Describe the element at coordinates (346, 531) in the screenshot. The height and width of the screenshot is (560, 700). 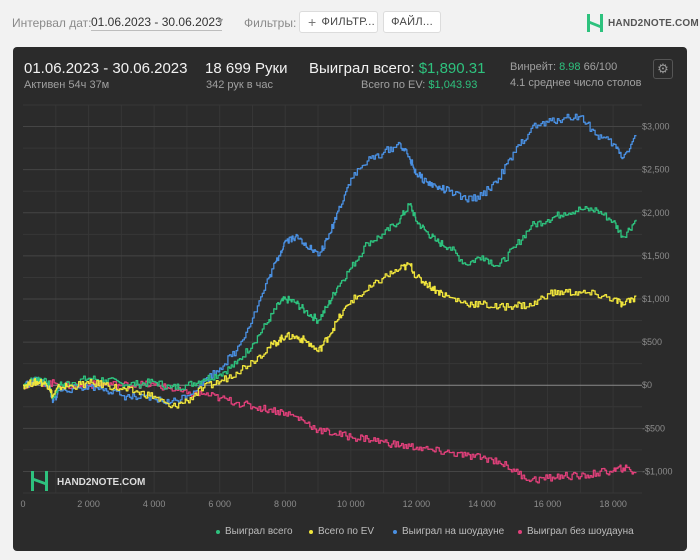
I see `legend-ev-label: Всего по EV` at that location.